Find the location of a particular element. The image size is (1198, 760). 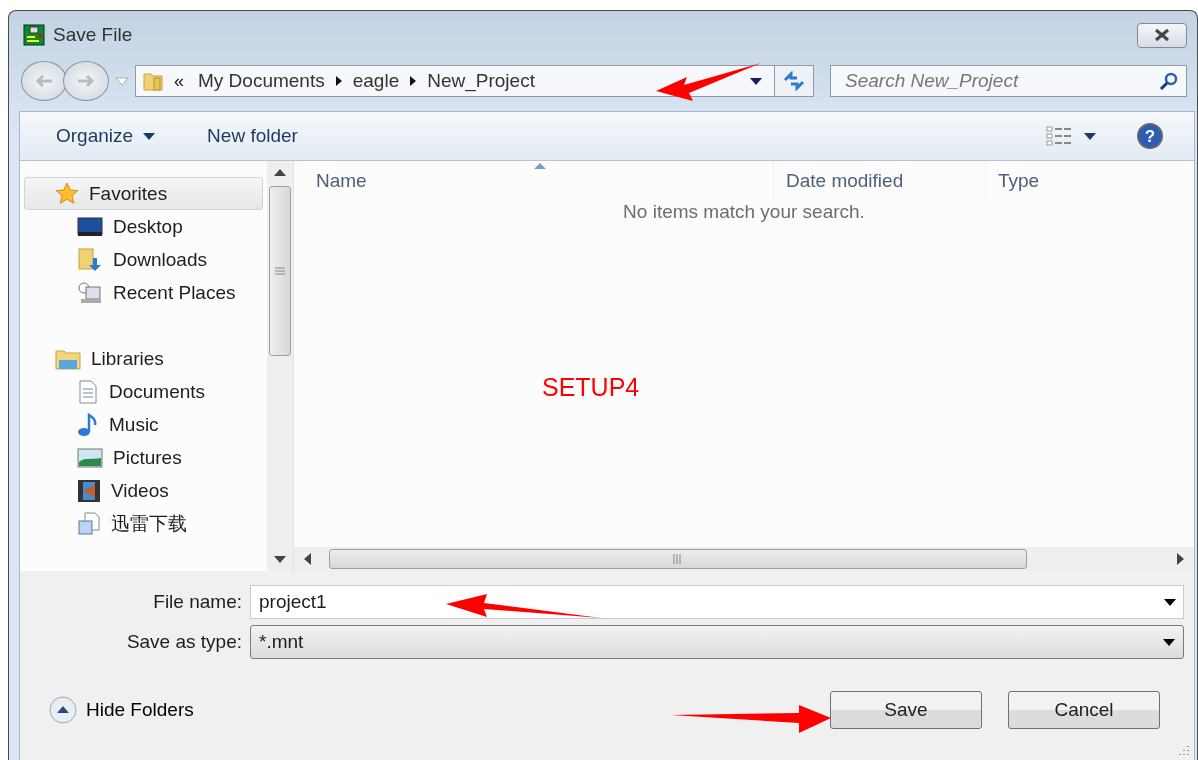

forward-arrow-icon is located at coordinates (86, 81).